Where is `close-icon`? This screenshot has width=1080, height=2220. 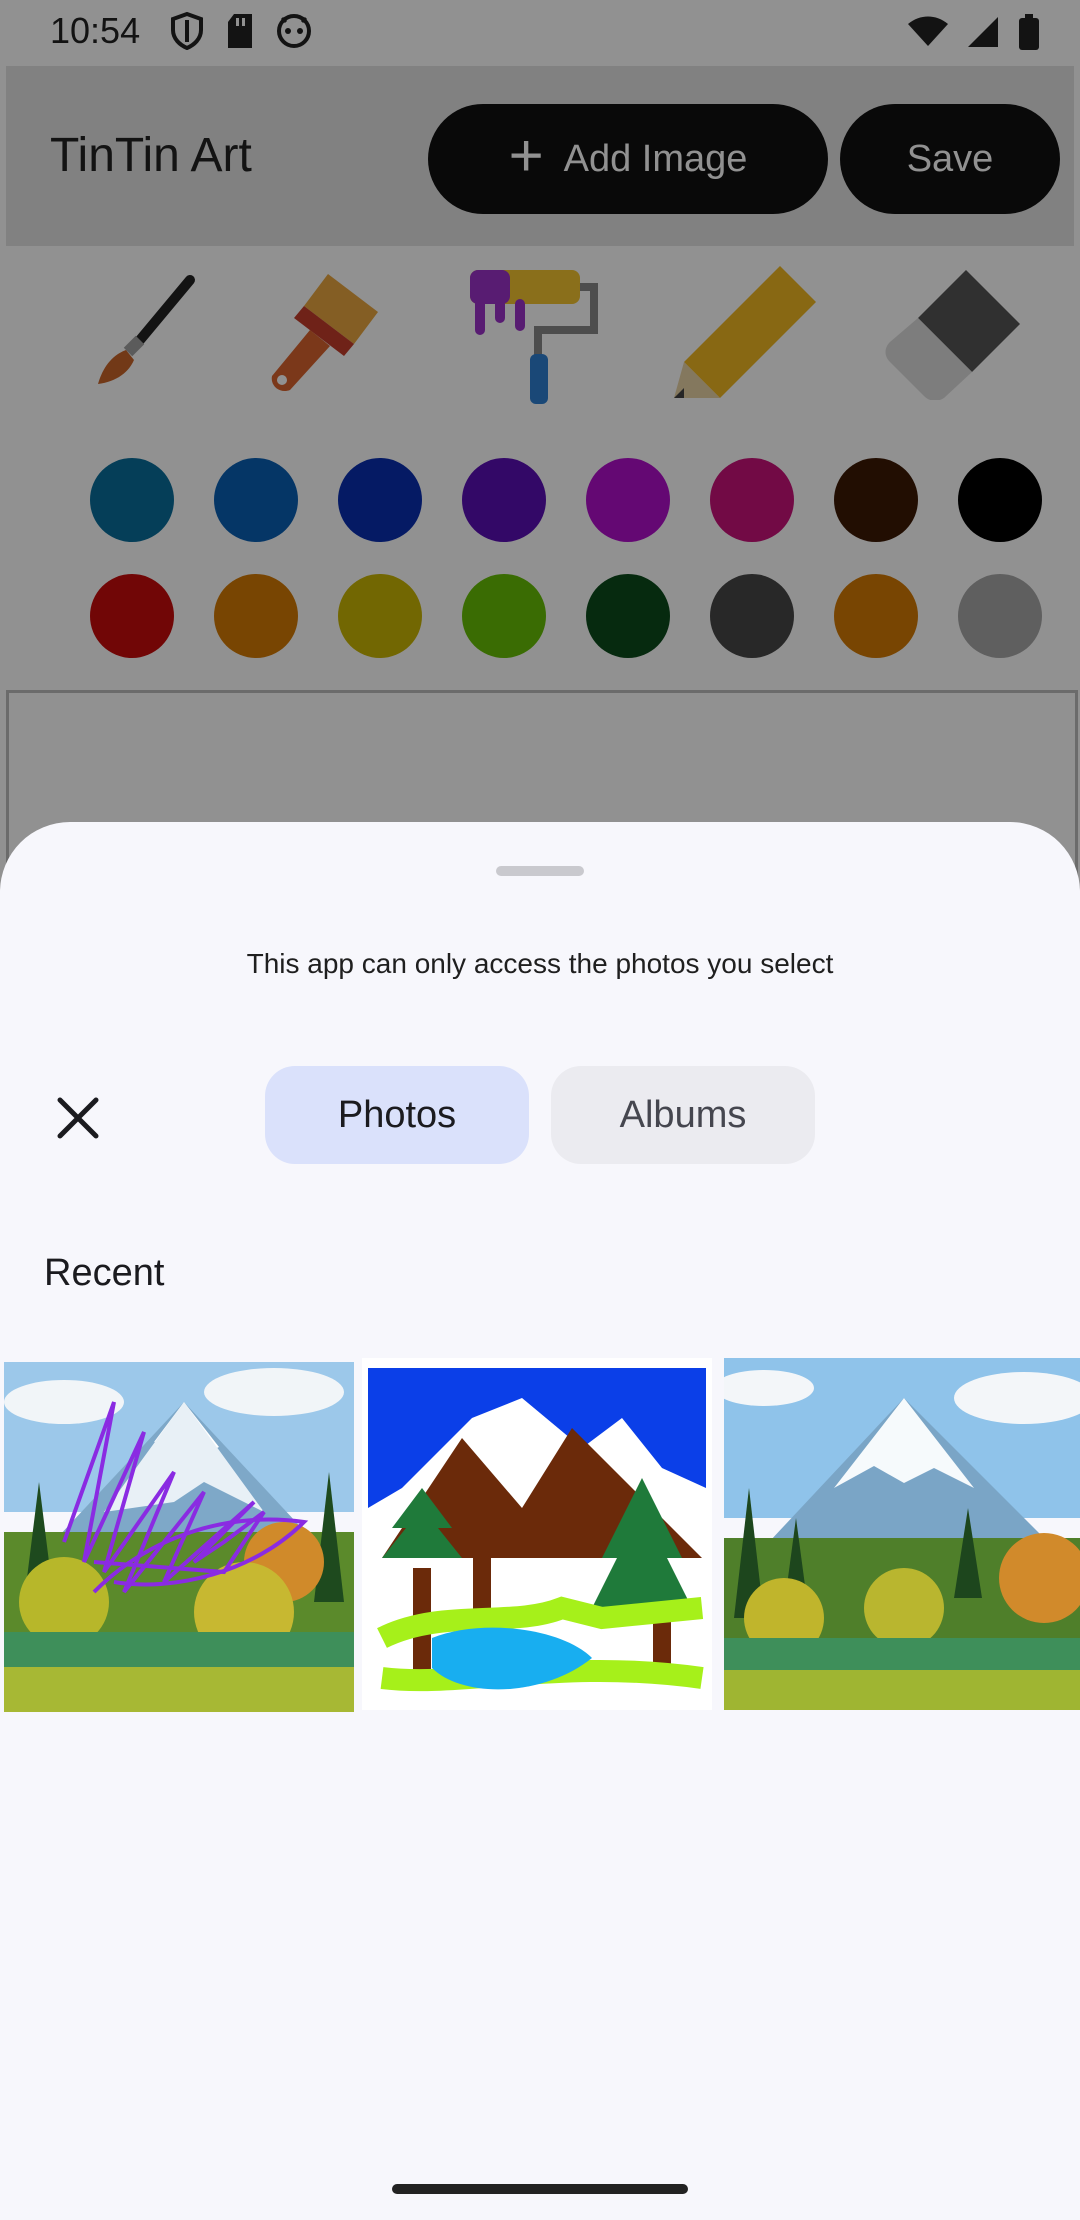 close-icon is located at coordinates (78, 1118).